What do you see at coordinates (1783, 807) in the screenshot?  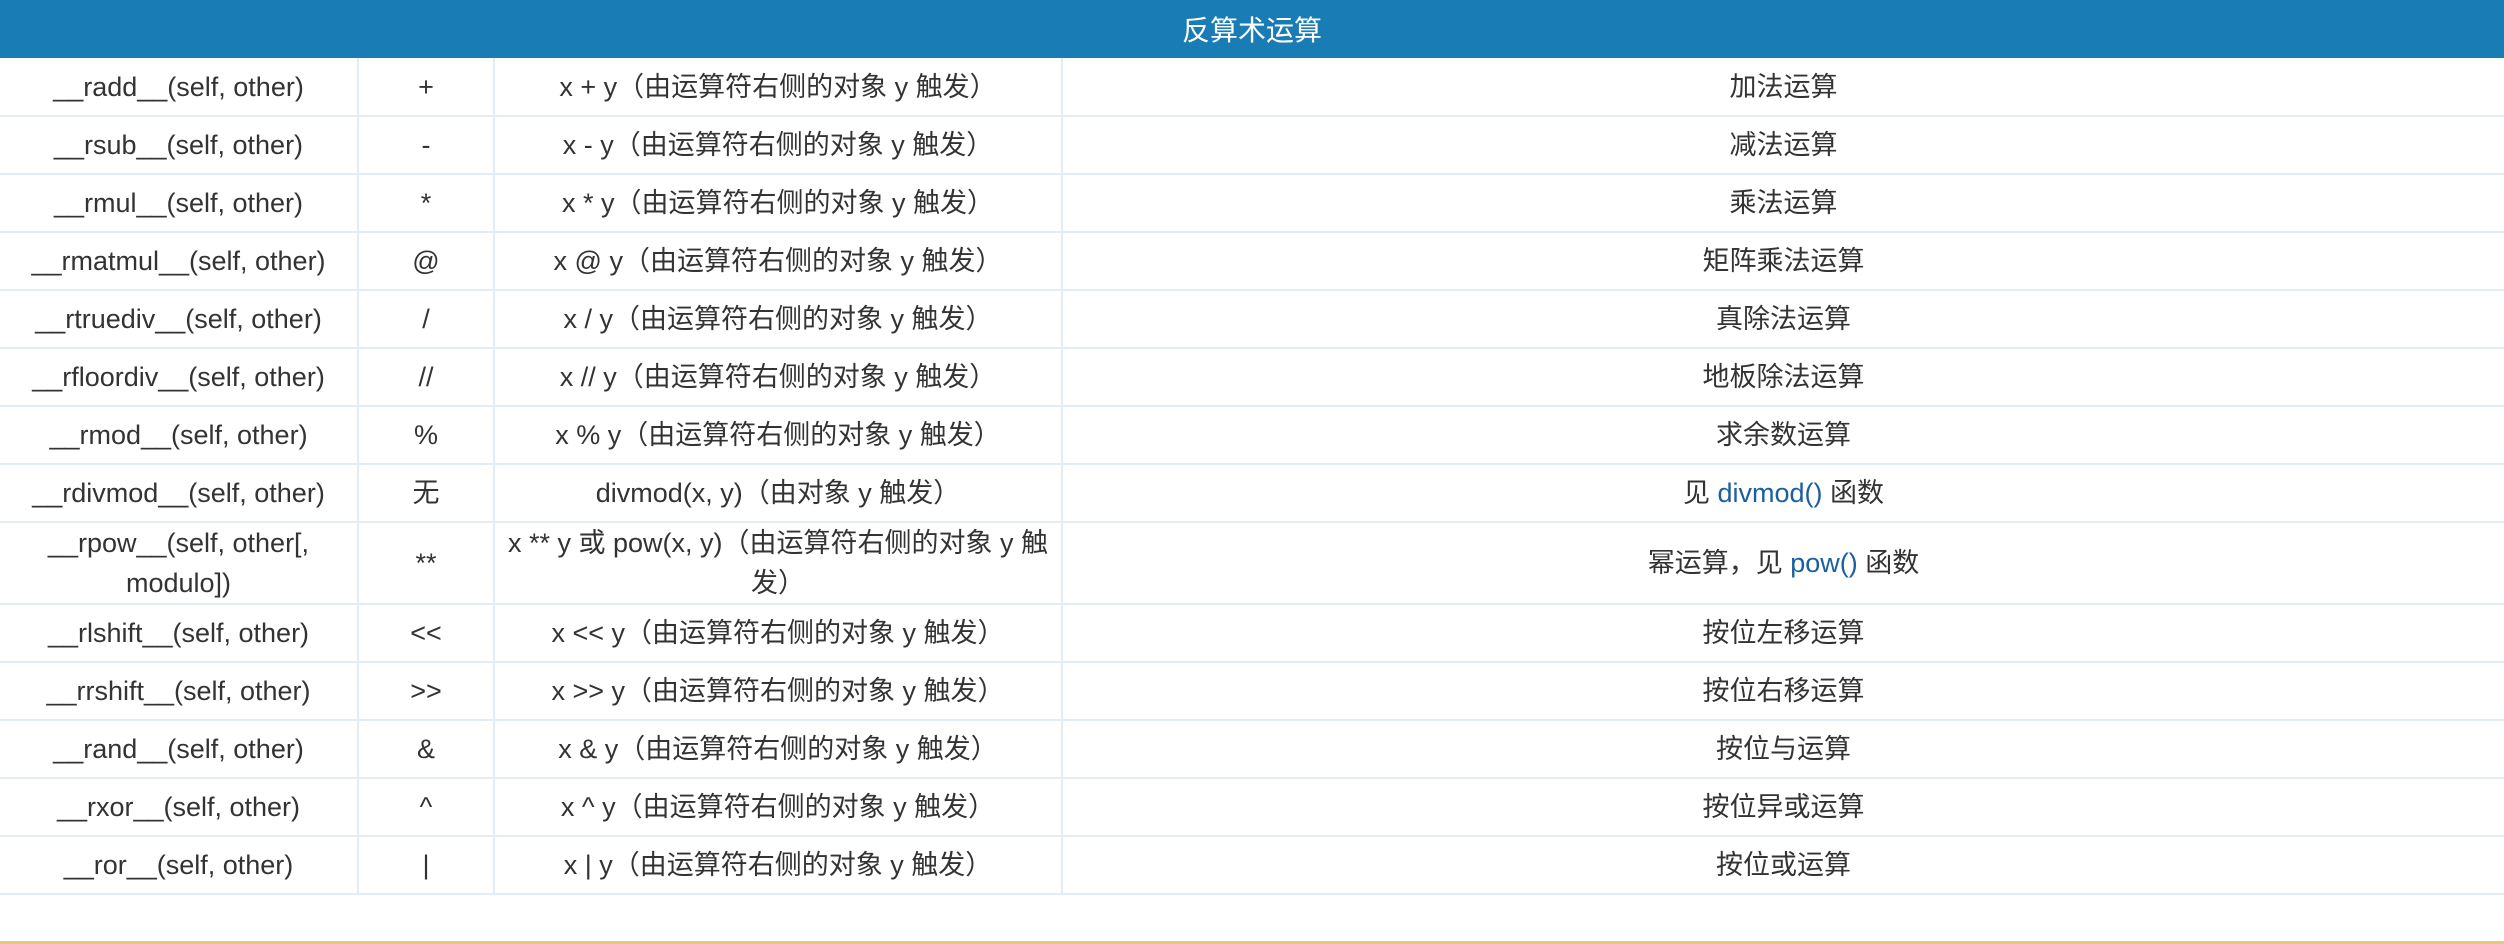 I see `description-cell: 按位异或运算` at bounding box center [1783, 807].